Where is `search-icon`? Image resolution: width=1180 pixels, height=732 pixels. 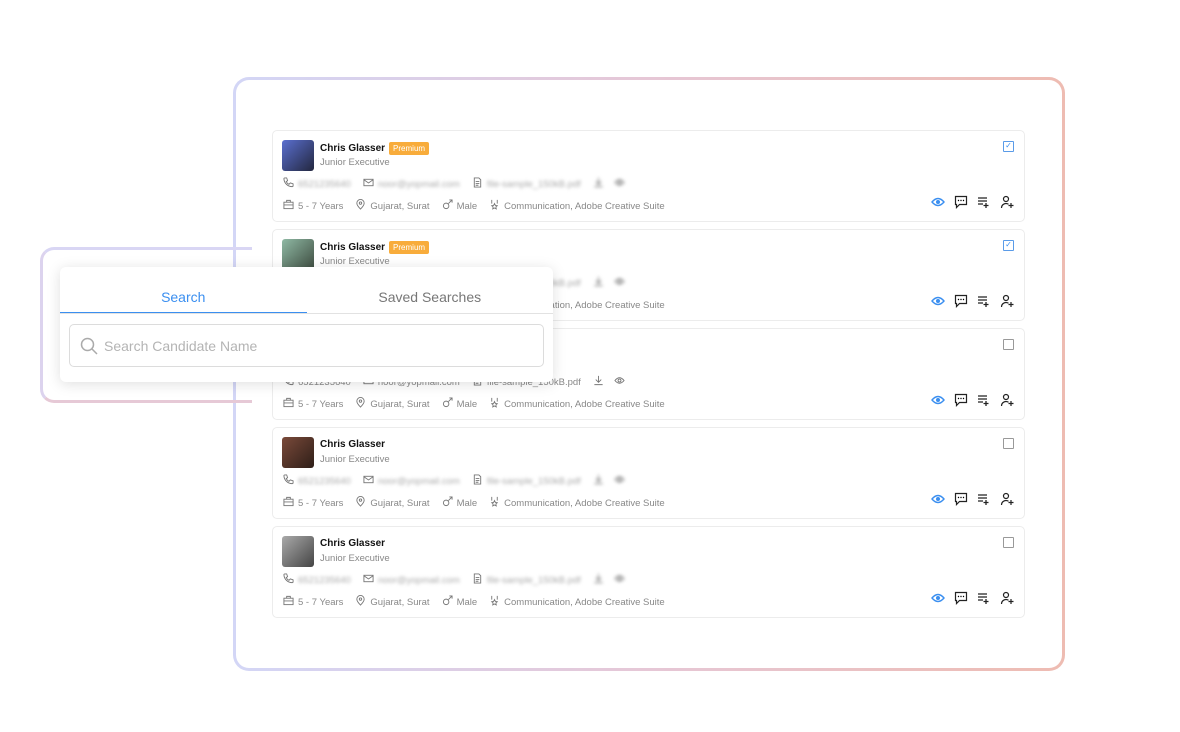
search-icon is located at coordinates (89, 346).